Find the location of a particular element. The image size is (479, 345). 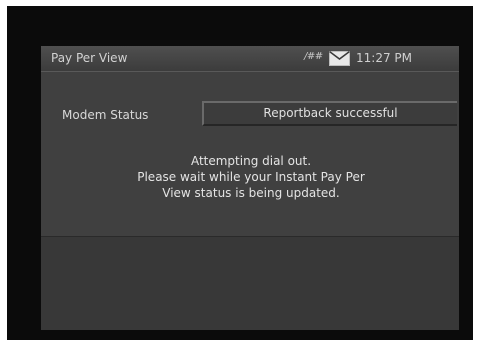

clock-time: 11:27 PM is located at coordinates (384, 58).